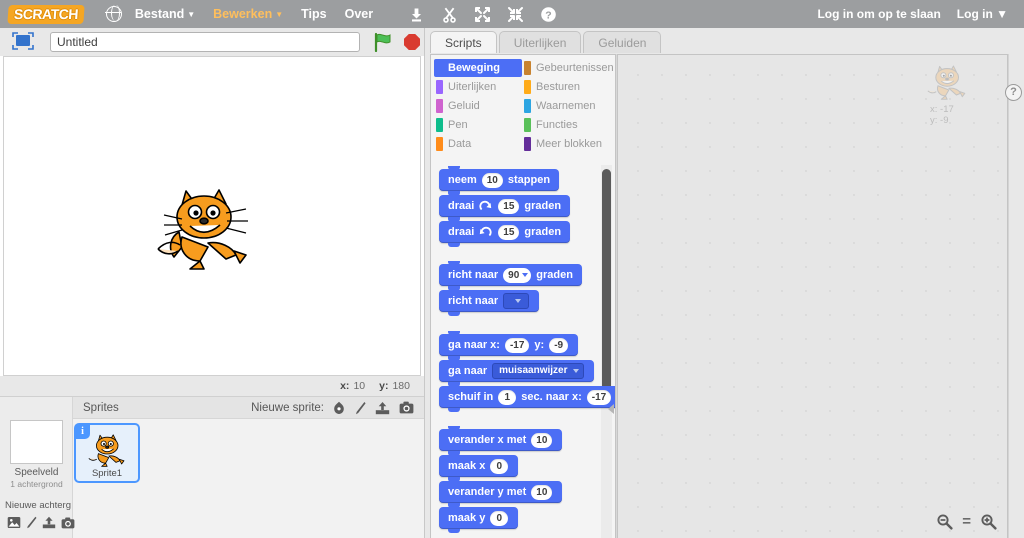 The width and height of the screenshot is (1024, 538). What do you see at coordinates (37, 467) in the screenshot?
I see `stage-selector-panel: Speelveld 1 achtergrond Nieuwe achterg` at bounding box center [37, 467].